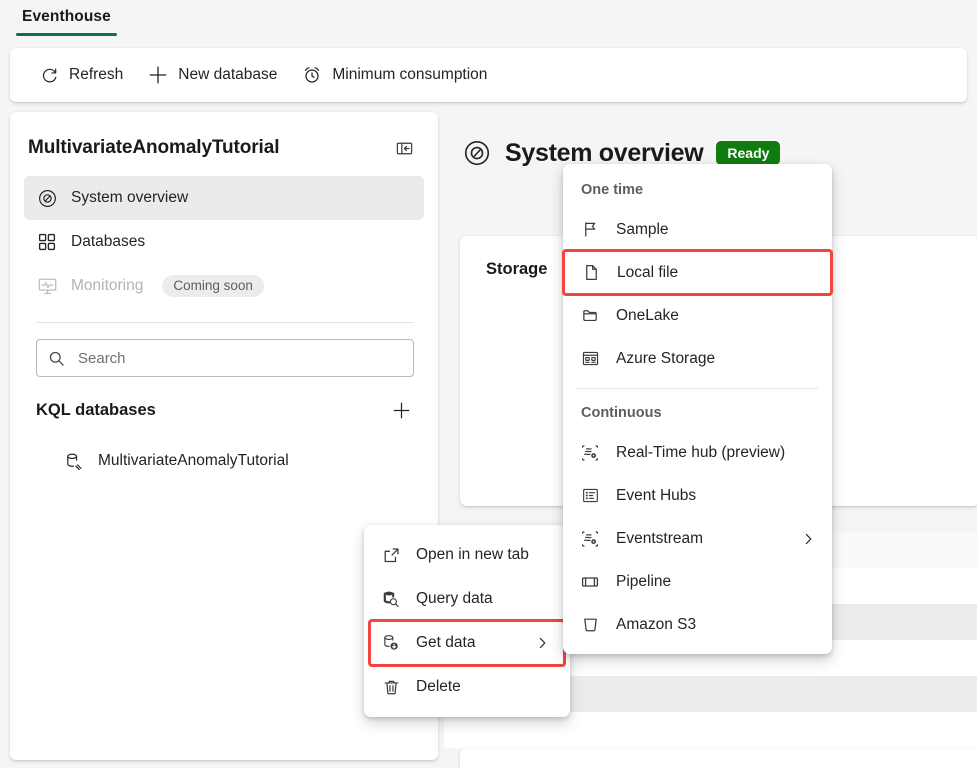 Image resolution: width=977 pixels, height=768 pixels. What do you see at coordinates (391, 599) in the screenshot?
I see `query-database-icon` at bounding box center [391, 599].